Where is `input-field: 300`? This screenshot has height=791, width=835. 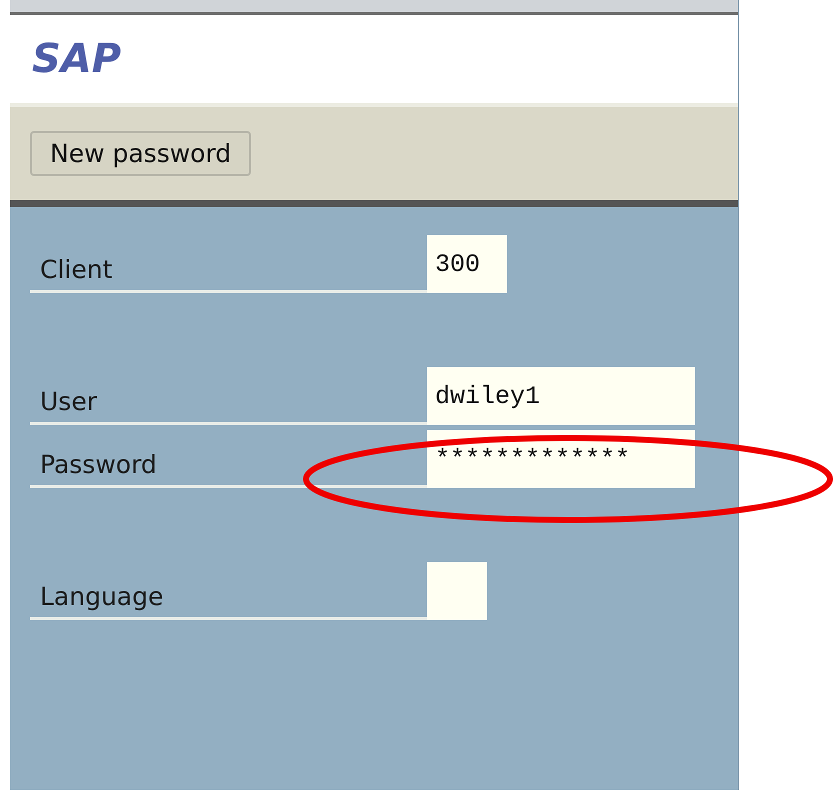 input-field: 300 is located at coordinates (467, 264).